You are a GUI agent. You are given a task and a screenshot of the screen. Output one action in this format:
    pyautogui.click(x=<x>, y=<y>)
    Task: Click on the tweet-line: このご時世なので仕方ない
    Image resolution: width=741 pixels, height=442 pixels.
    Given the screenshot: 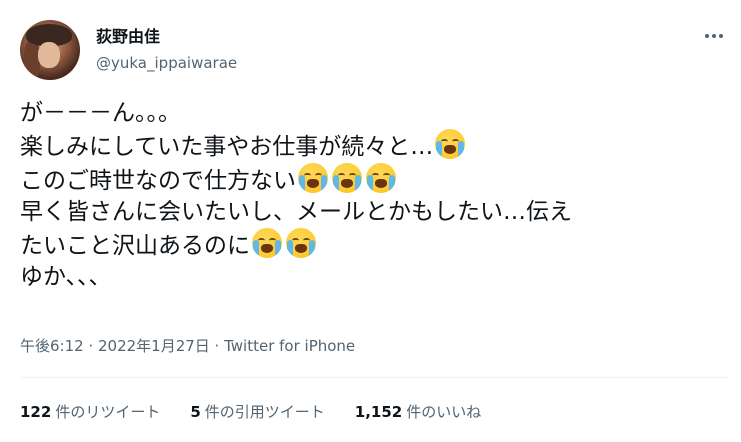 What is the action you would take?
    pyautogui.click(x=370, y=180)
    